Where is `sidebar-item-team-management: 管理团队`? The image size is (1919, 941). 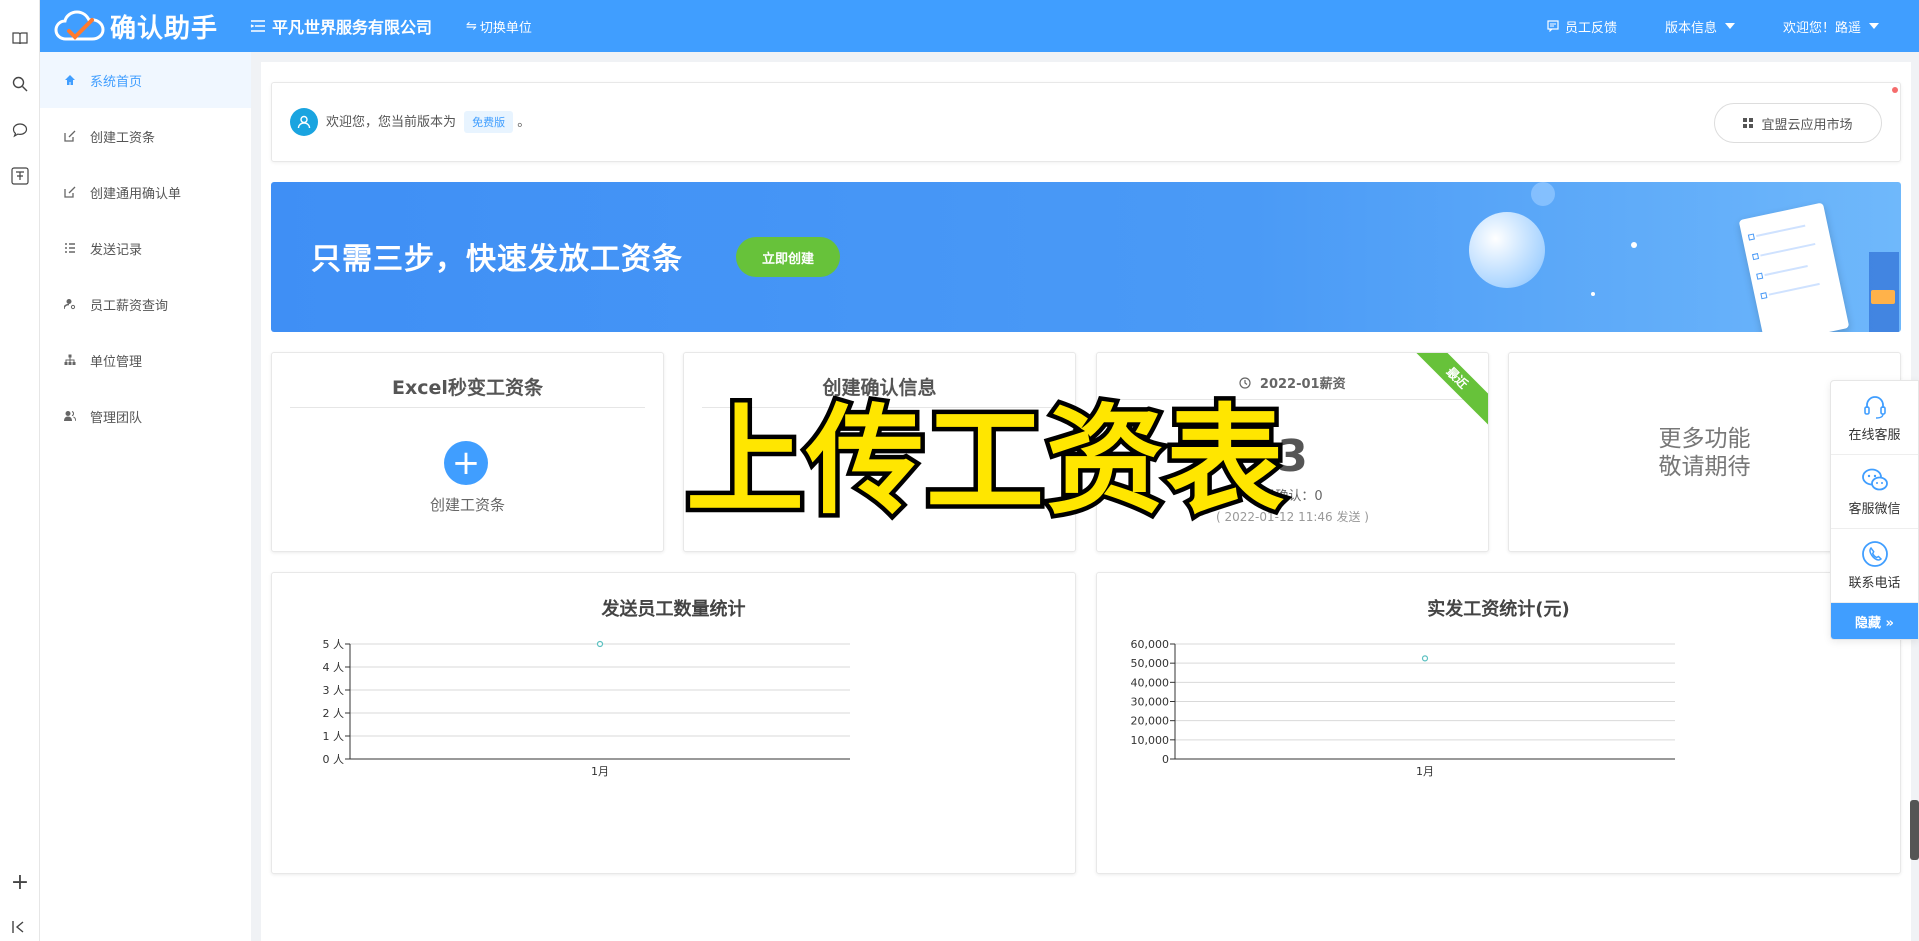 sidebar-item-team-management: 管理团队 is located at coordinates (145, 416).